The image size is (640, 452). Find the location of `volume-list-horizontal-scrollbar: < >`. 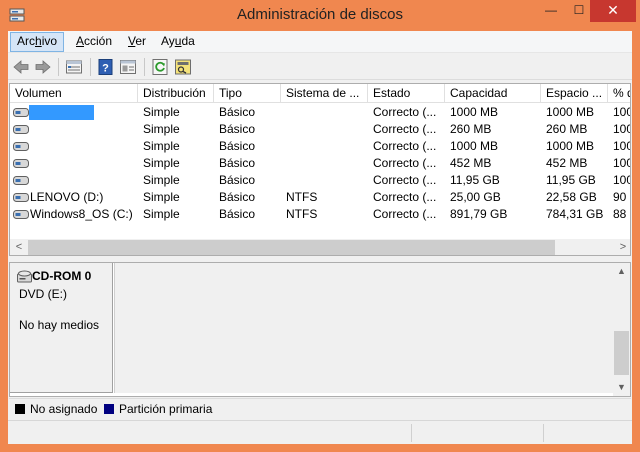

volume-list-horizontal-scrollbar: < > is located at coordinates (320, 247).